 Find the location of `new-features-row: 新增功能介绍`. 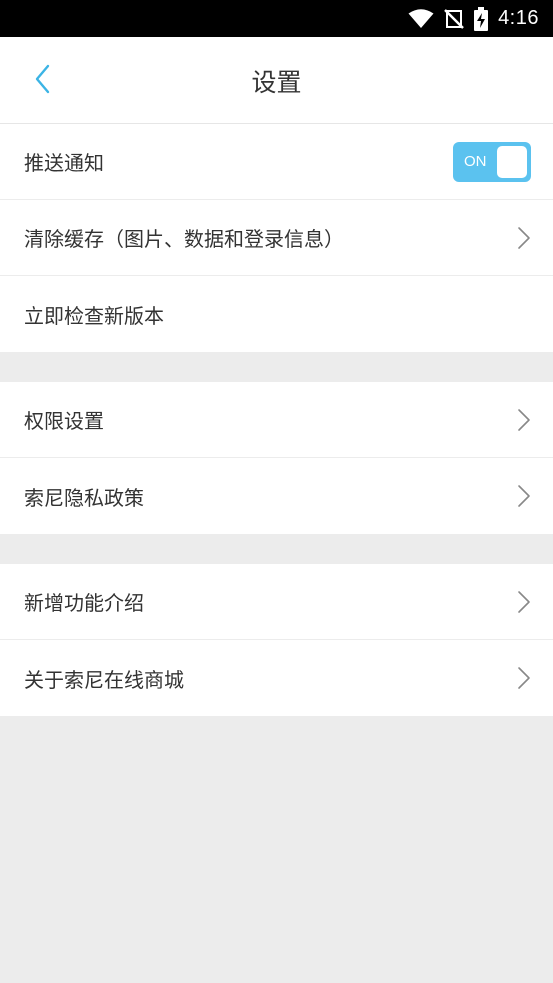

new-features-row: 新增功能介绍 is located at coordinates (276, 602).